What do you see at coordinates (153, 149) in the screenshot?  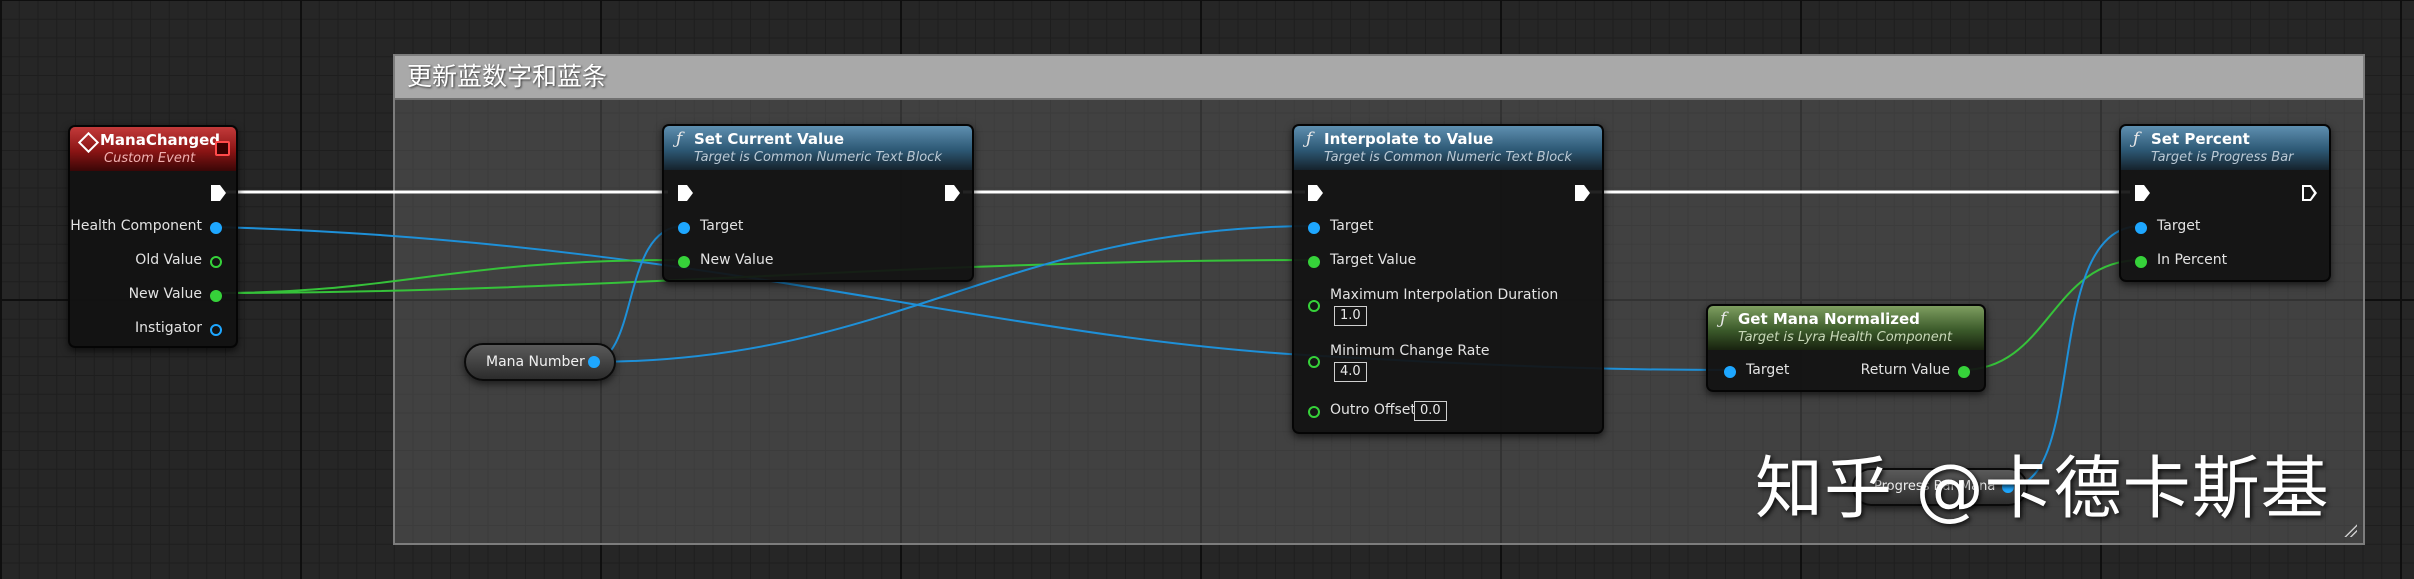 I see `event-node-header: ManaChanged Custom Event` at bounding box center [153, 149].